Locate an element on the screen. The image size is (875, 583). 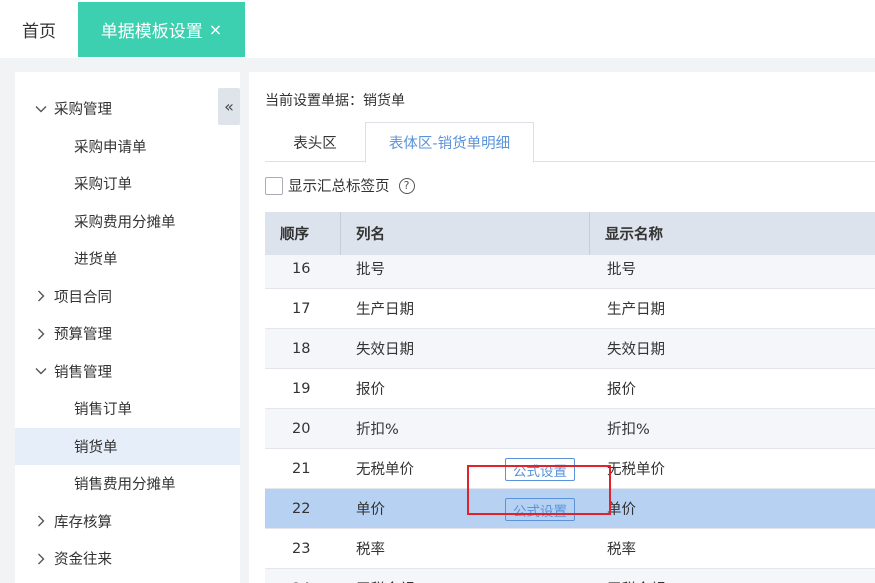
table-row: 19 报价 报价 is located at coordinates (570, 389).